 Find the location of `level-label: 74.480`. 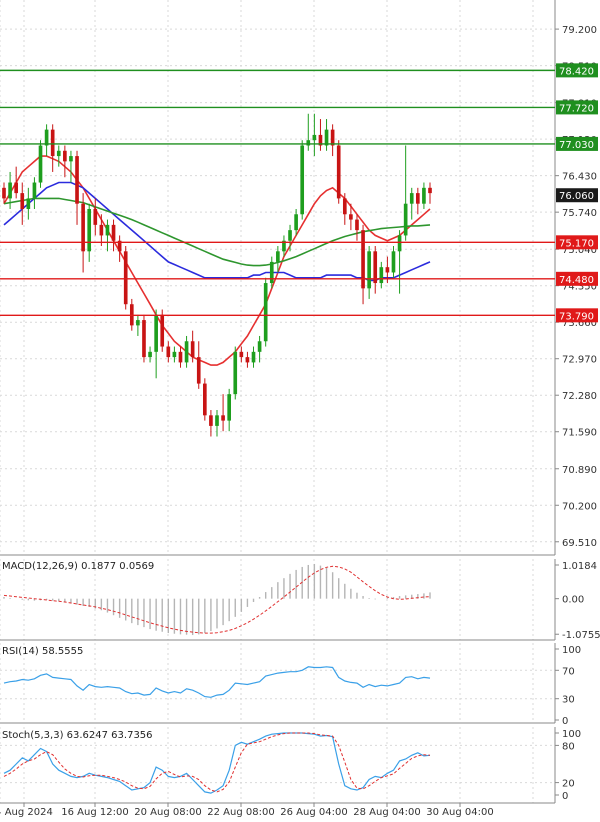

level-label: 74.480 is located at coordinates (576, 280).